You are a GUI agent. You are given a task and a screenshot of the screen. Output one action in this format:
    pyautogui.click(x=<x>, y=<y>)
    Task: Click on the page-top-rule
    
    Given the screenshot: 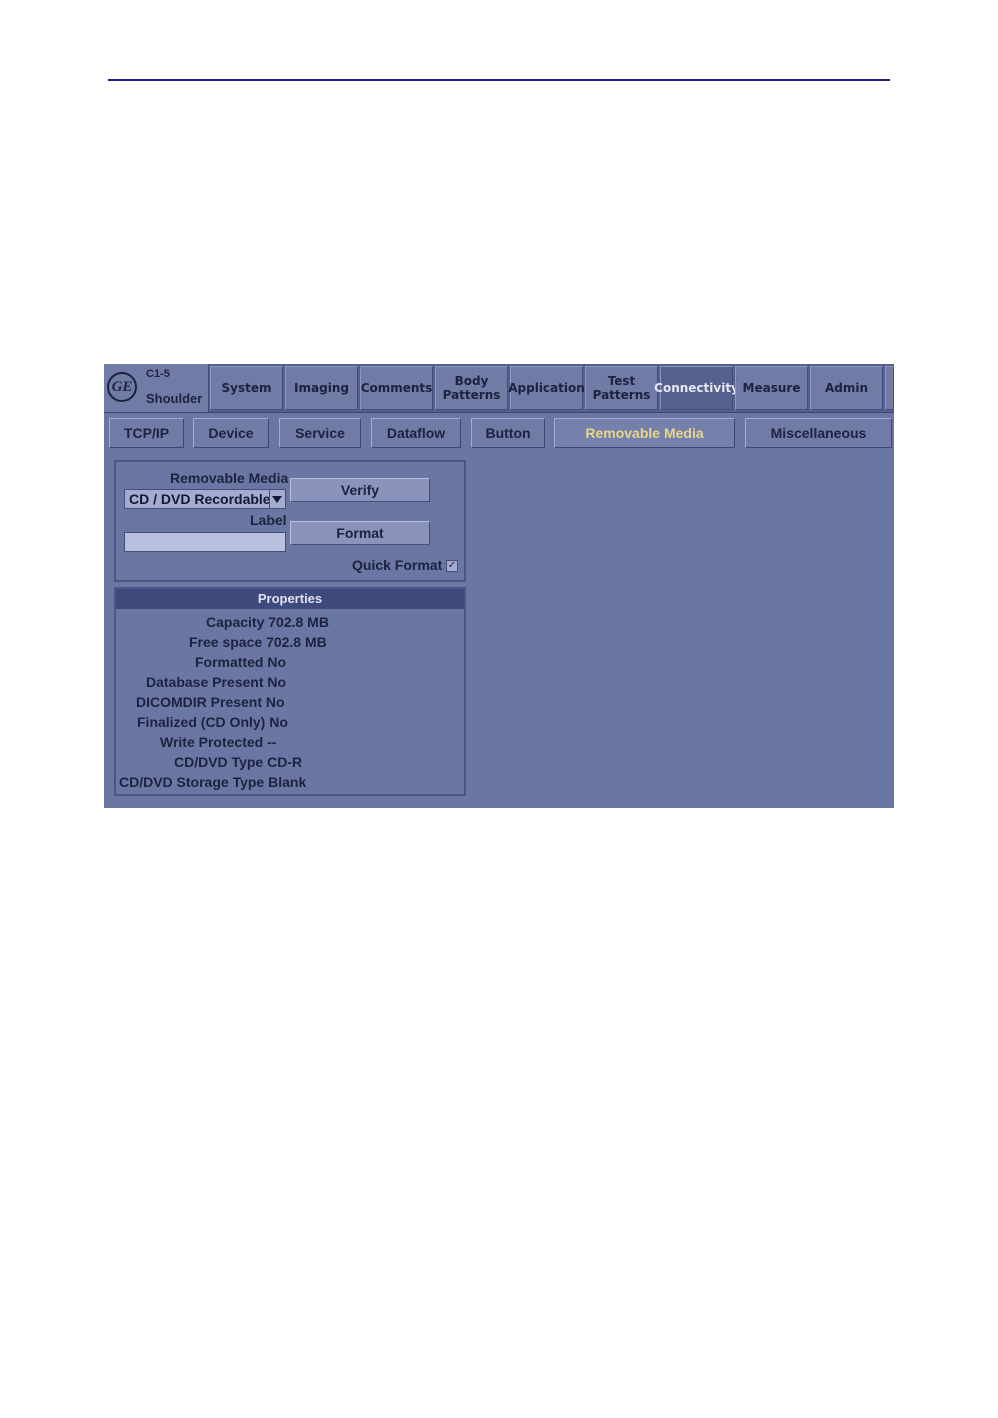 What is the action you would take?
    pyautogui.click(x=499, y=80)
    